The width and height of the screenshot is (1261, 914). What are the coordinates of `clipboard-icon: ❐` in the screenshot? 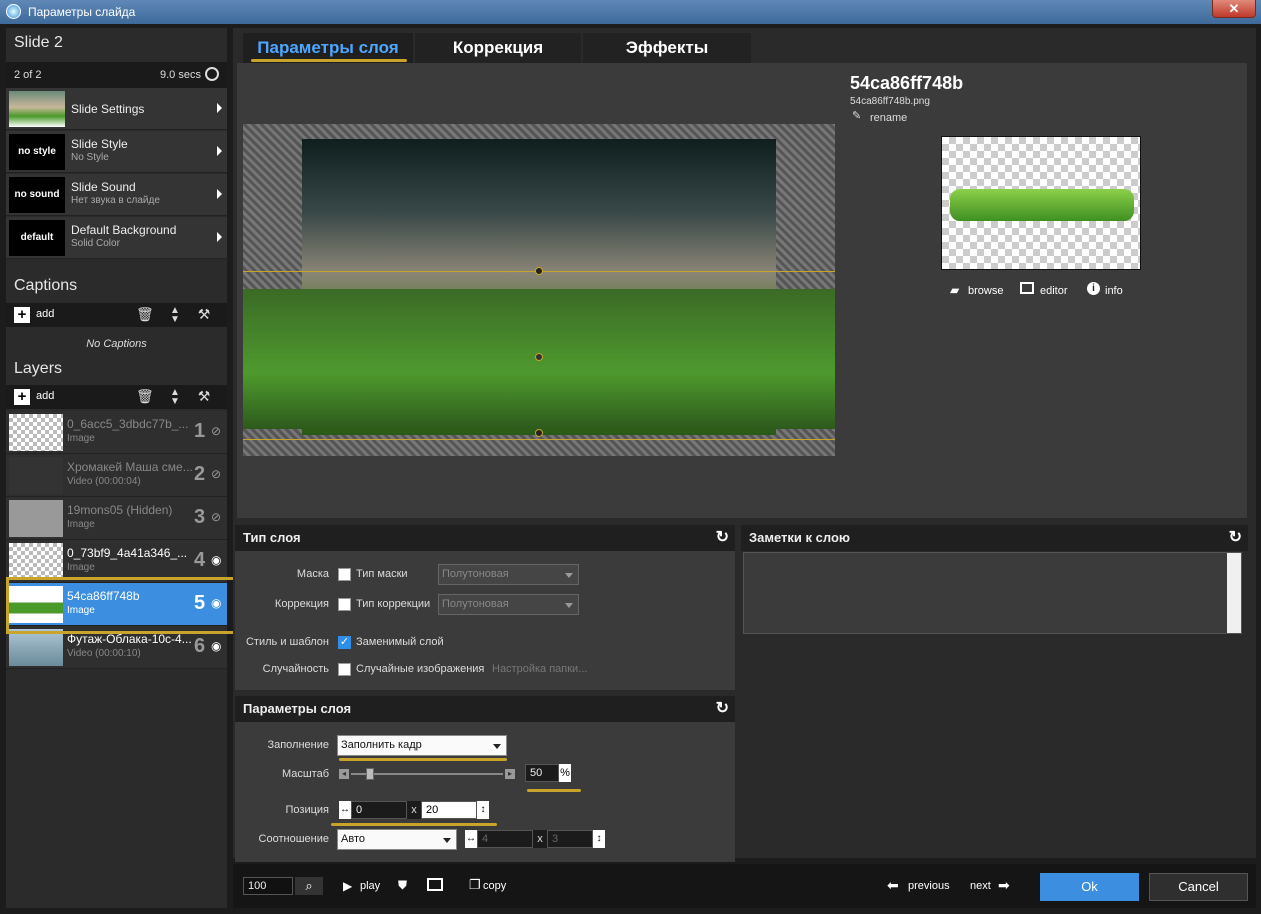 It's located at (475, 885).